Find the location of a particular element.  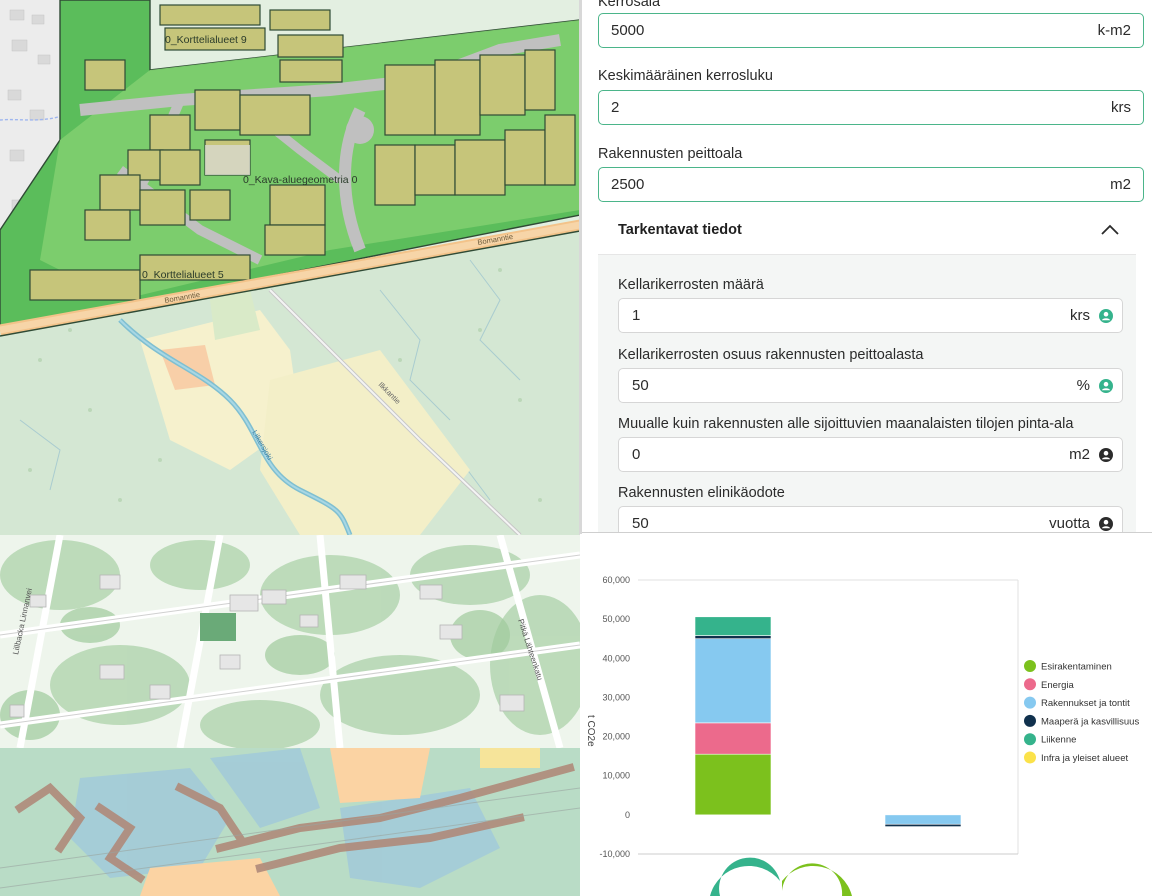

elinikaodote-input: 50 vuotta is located at coordinates (870, 519).